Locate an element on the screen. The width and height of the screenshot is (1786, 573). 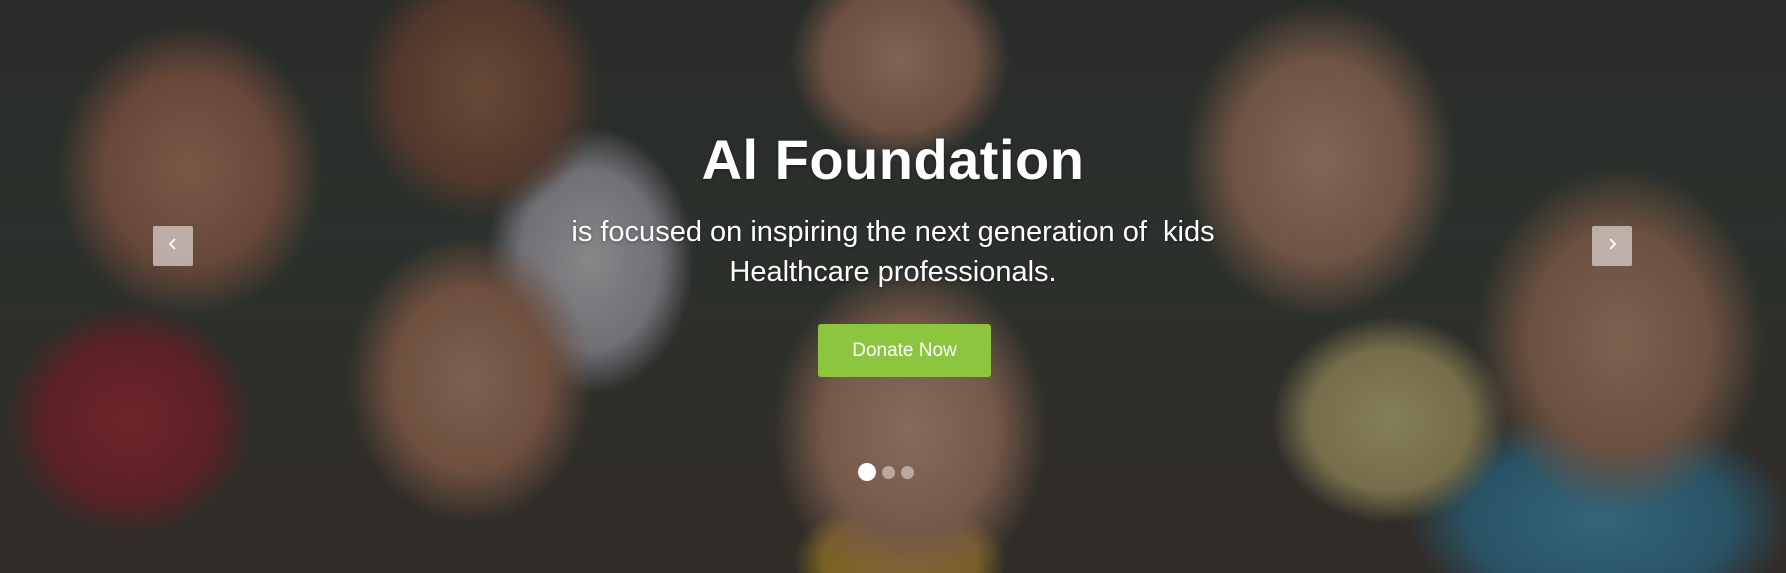
donate-now-button: Donate Now is located at coordinates (904, 350).